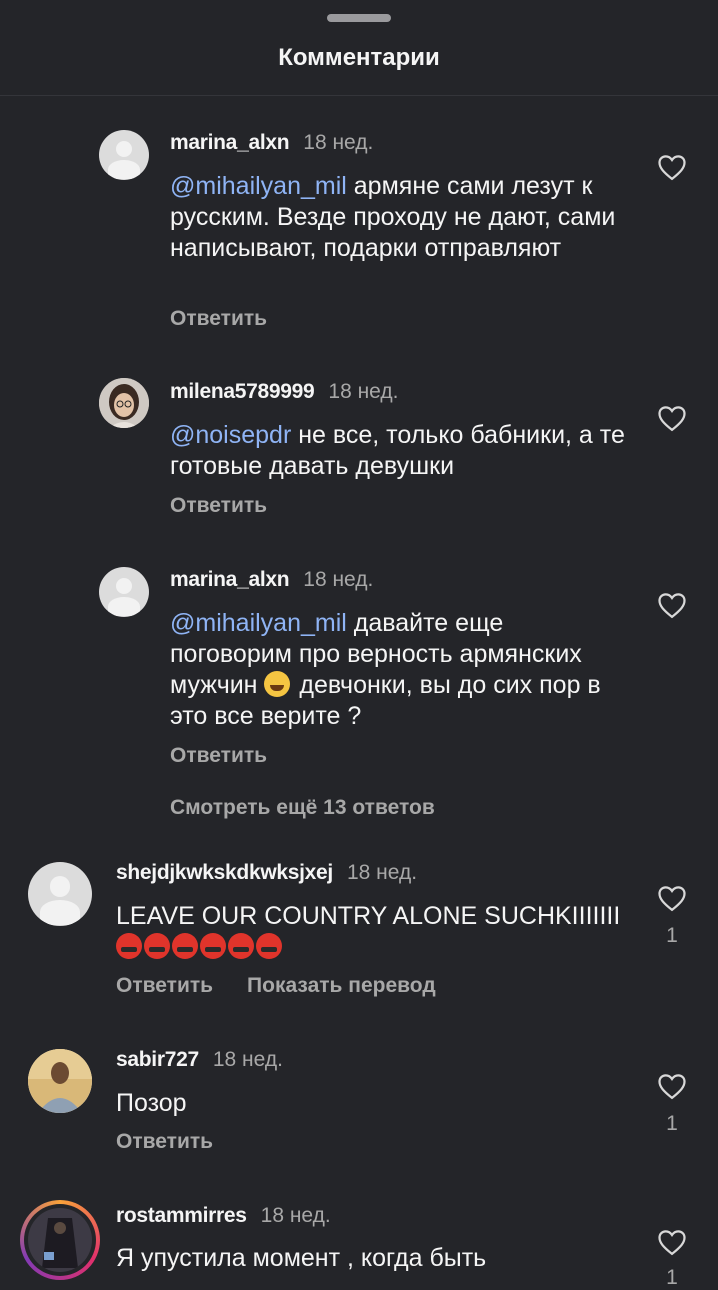 Image resolution: width=718 pixels, height=1290 pixels. Describe the element at coordinates (242, 391) in the screenshot. I see `username: milena5789999` at that location.